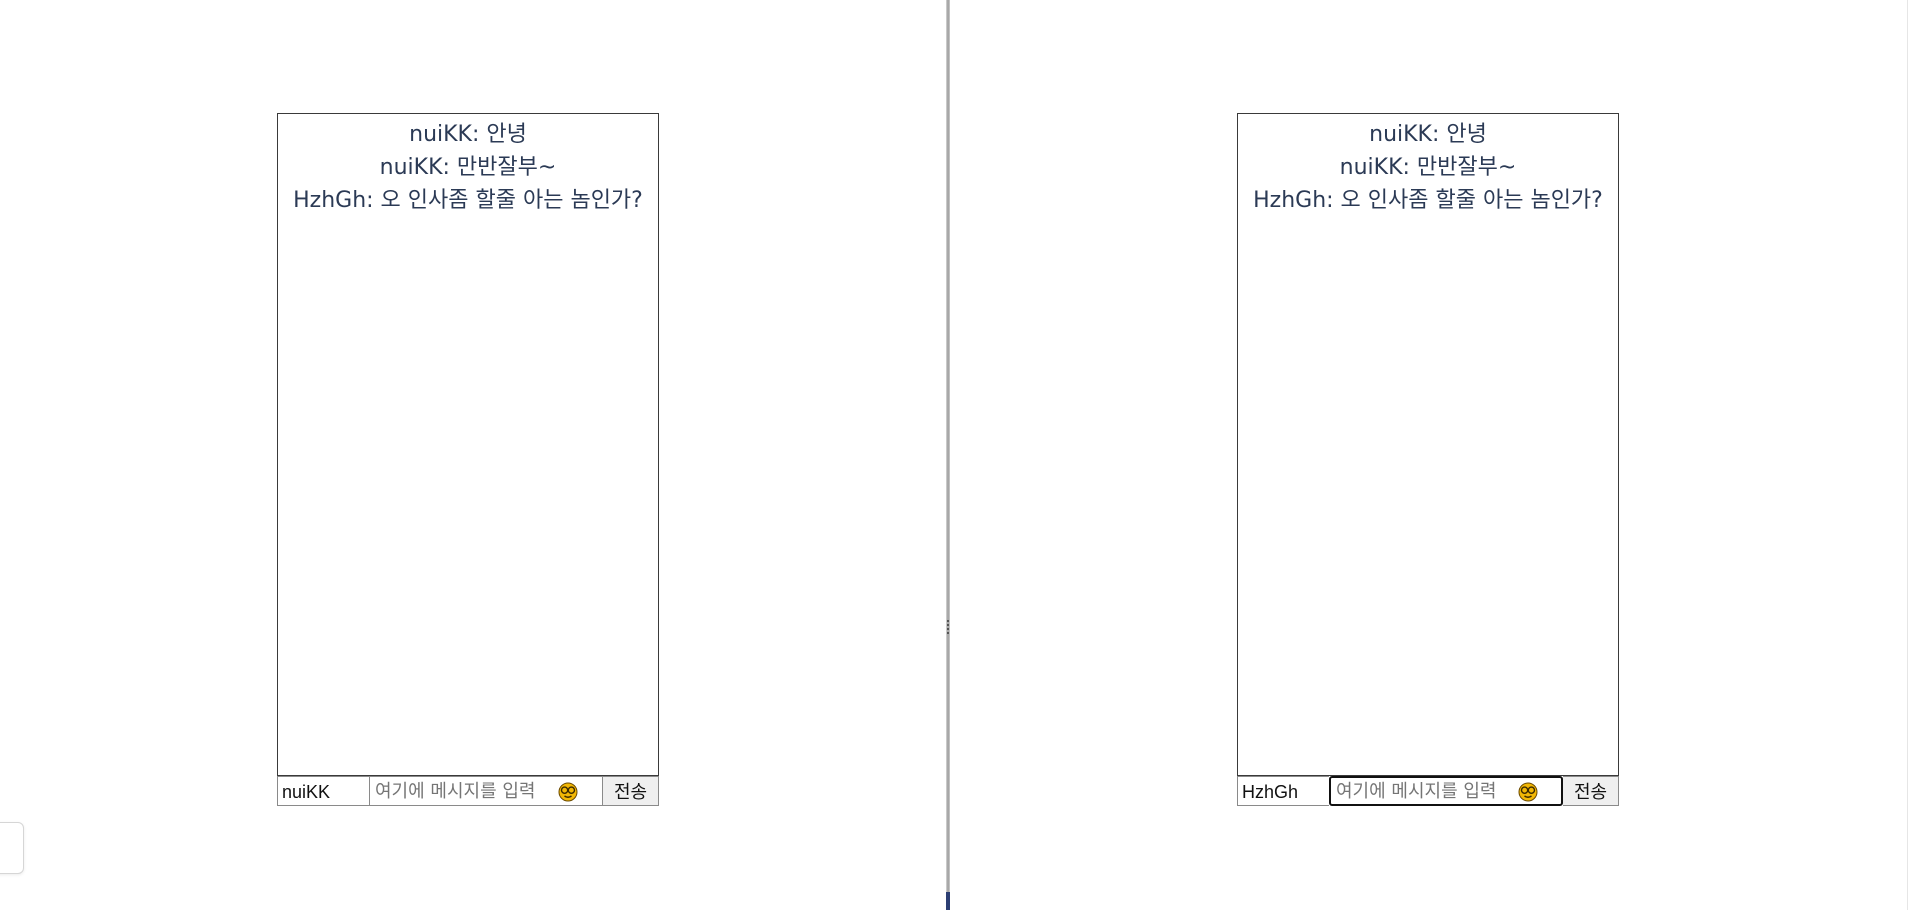  I want to click on floating-side-tab, so click(12, 848).